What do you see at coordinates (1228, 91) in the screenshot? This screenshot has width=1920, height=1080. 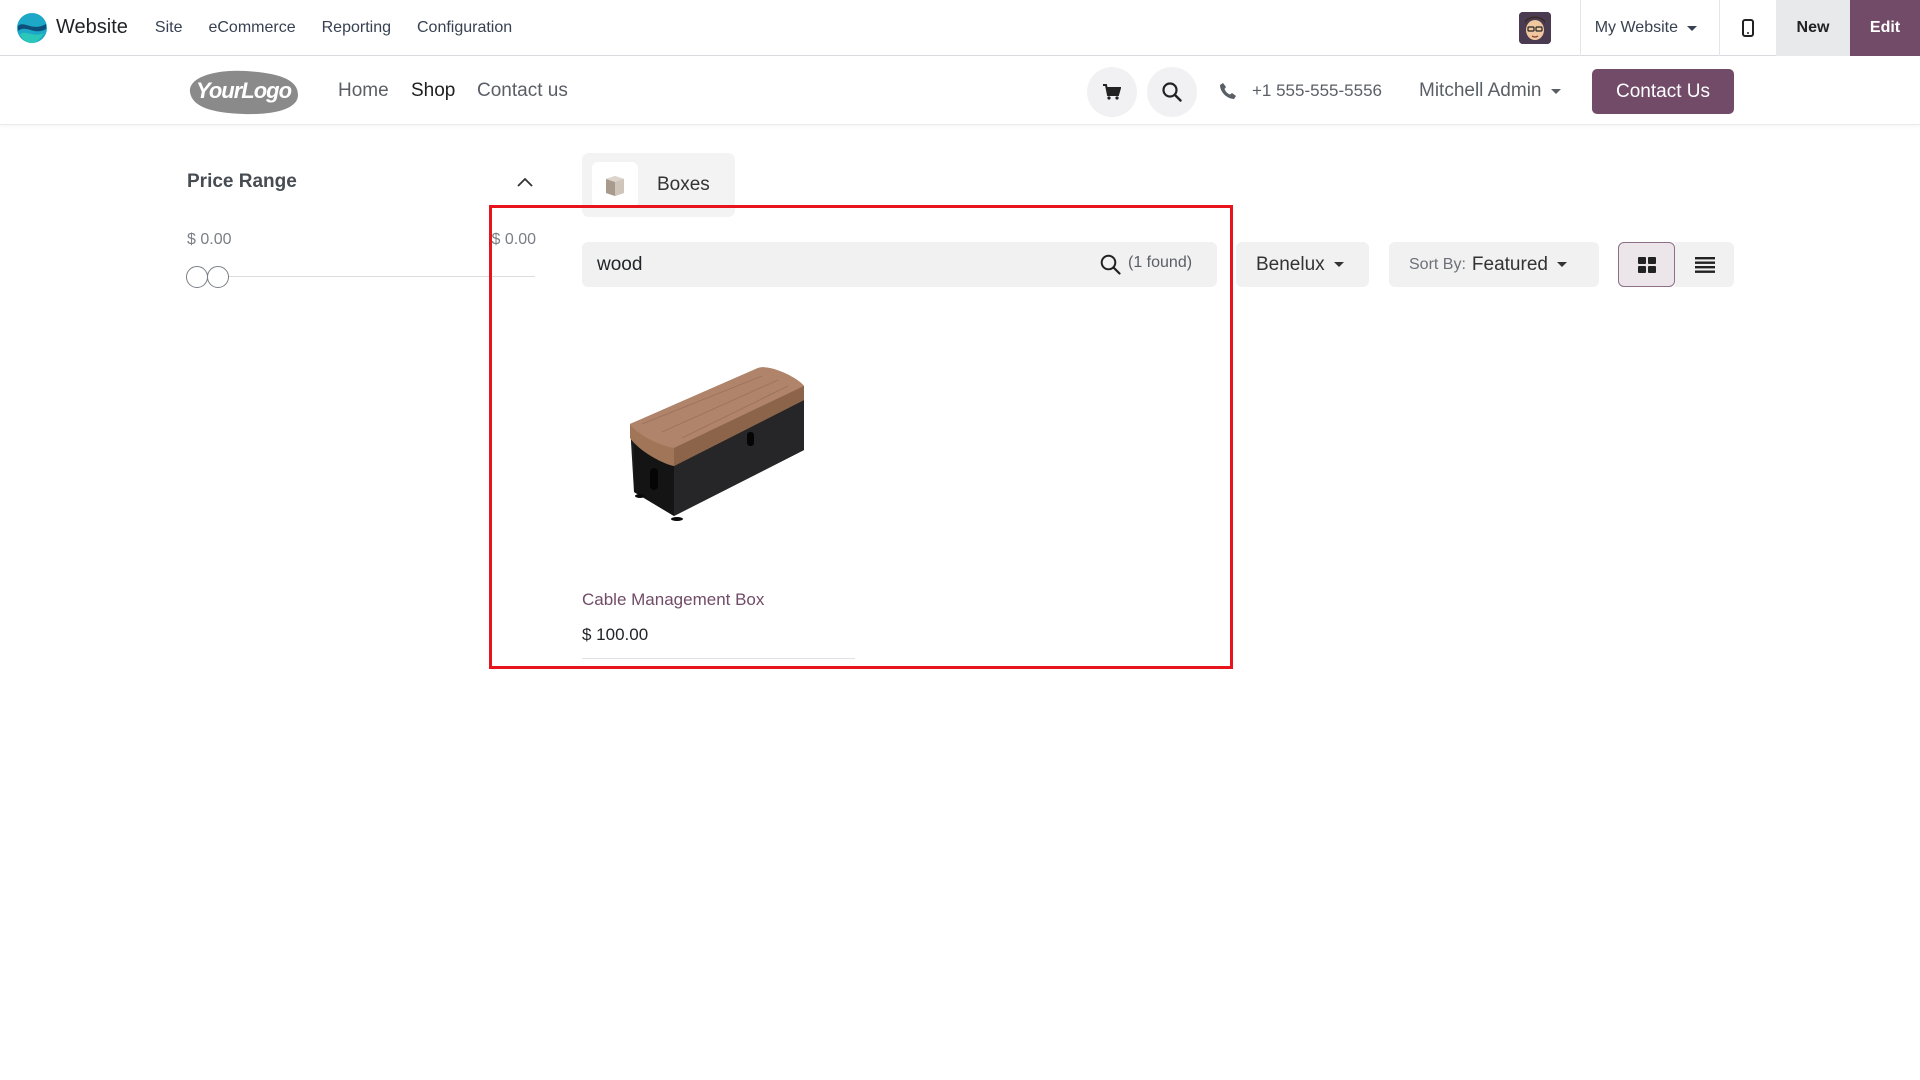 I see `phone-icon` at bounding box center [1228, 91].